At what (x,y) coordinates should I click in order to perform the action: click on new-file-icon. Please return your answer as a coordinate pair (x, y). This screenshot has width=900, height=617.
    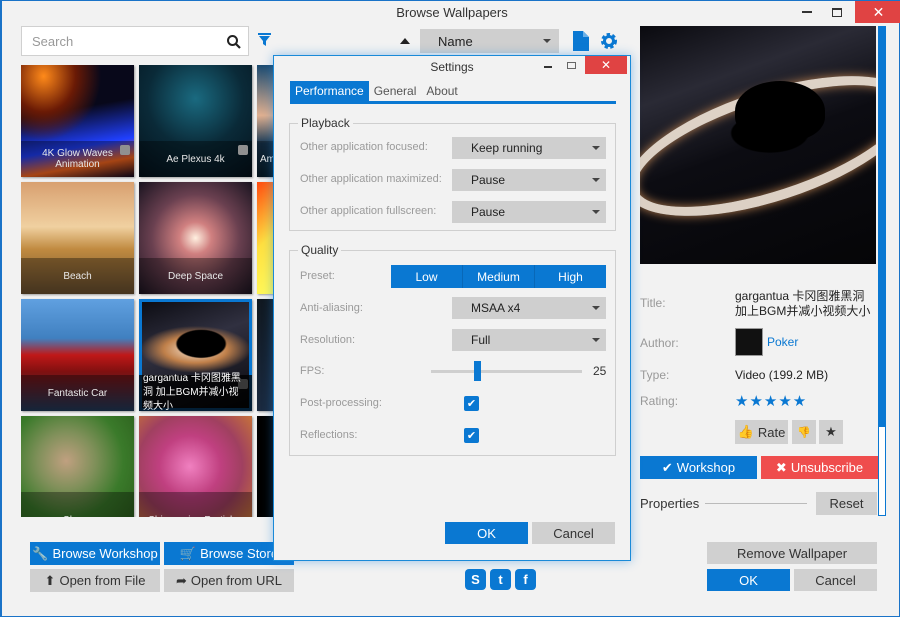
    Looking at the image, I should click on (581, 41).